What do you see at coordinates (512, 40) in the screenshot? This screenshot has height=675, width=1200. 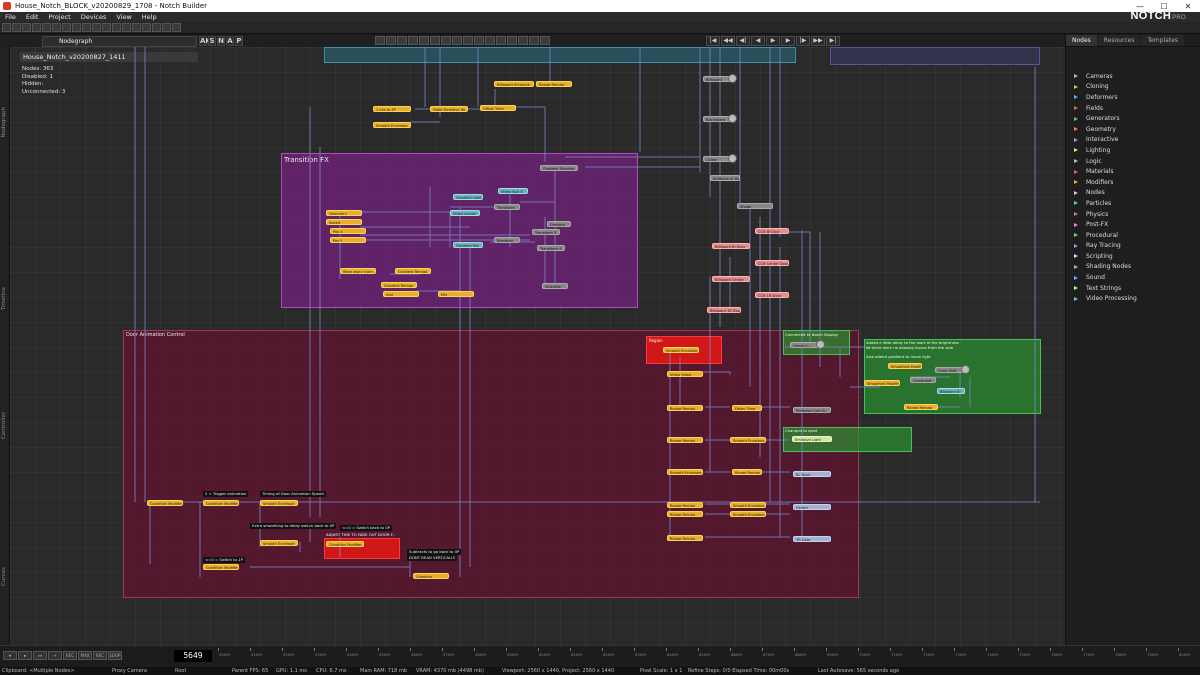 I see `pivot-icon` at bounding box center [512, 40].